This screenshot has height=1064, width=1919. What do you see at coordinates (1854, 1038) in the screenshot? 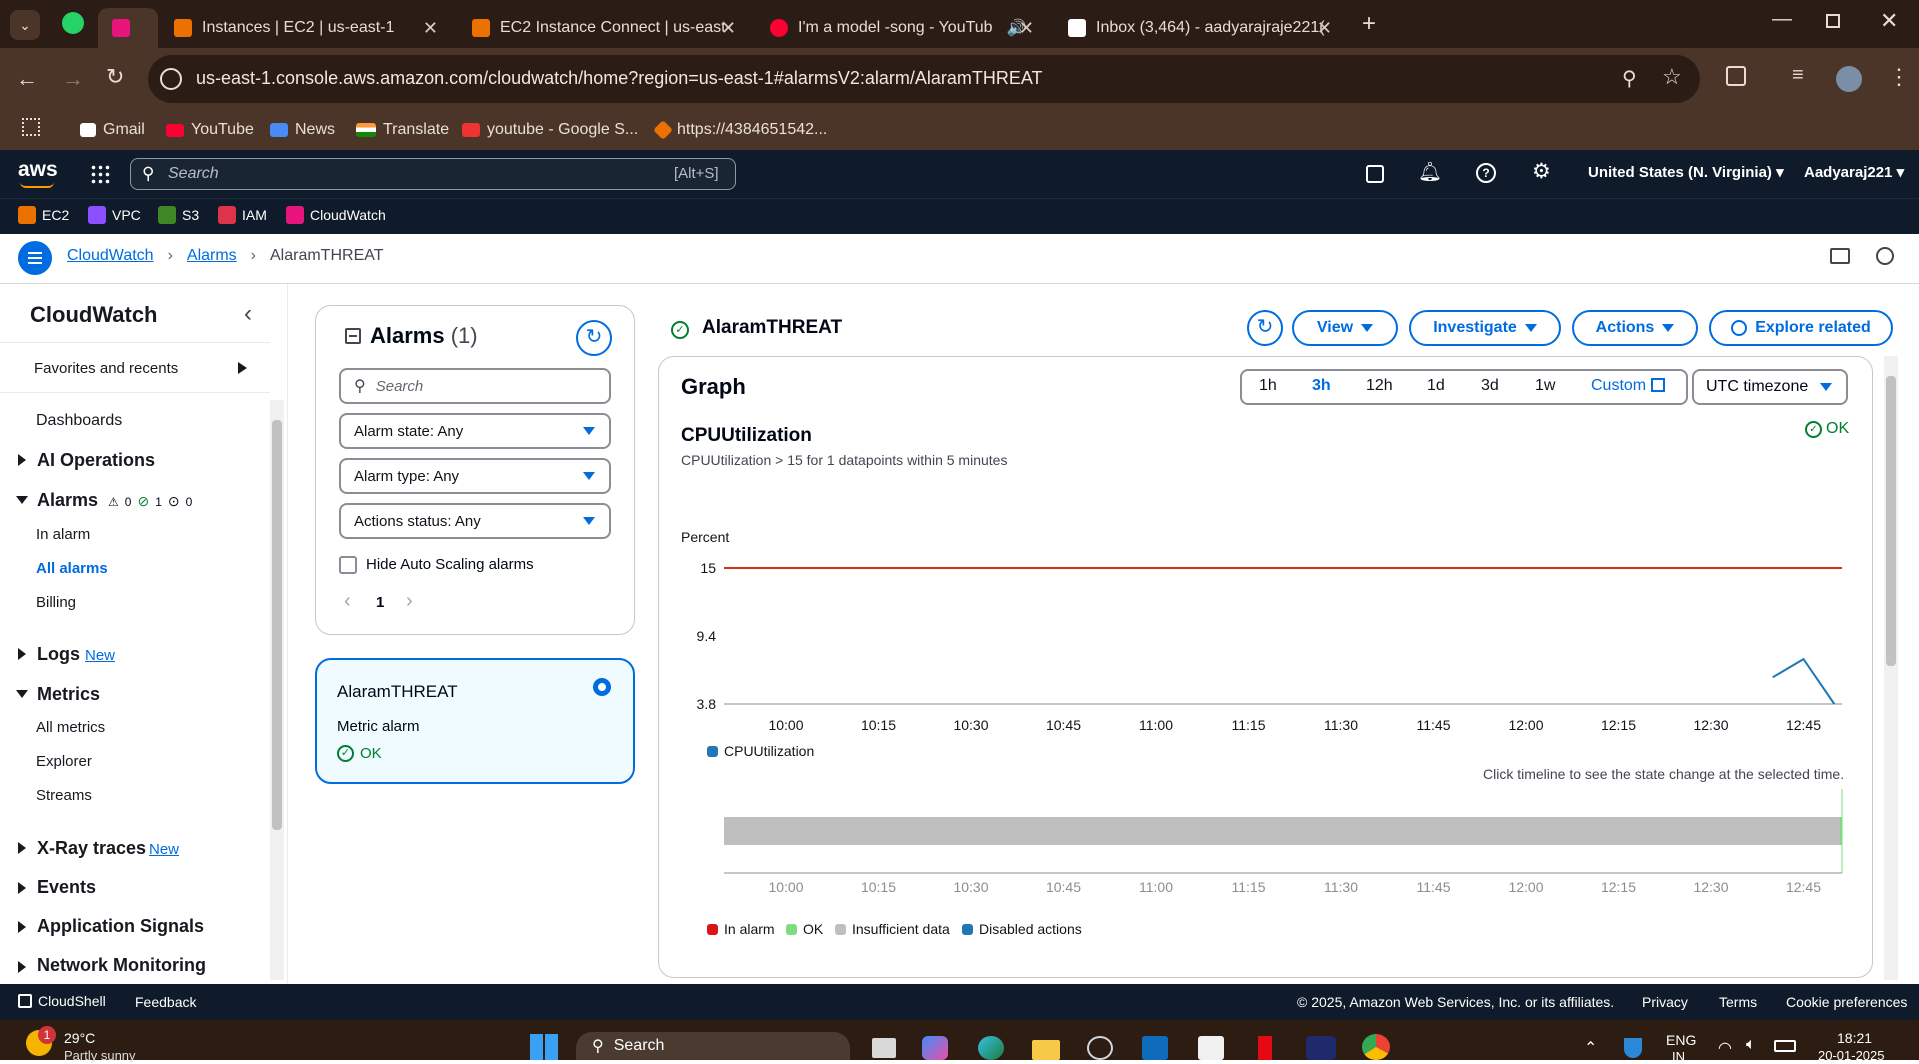
I see `clock-time: 18:21` at bounding box center [1854, 1038].